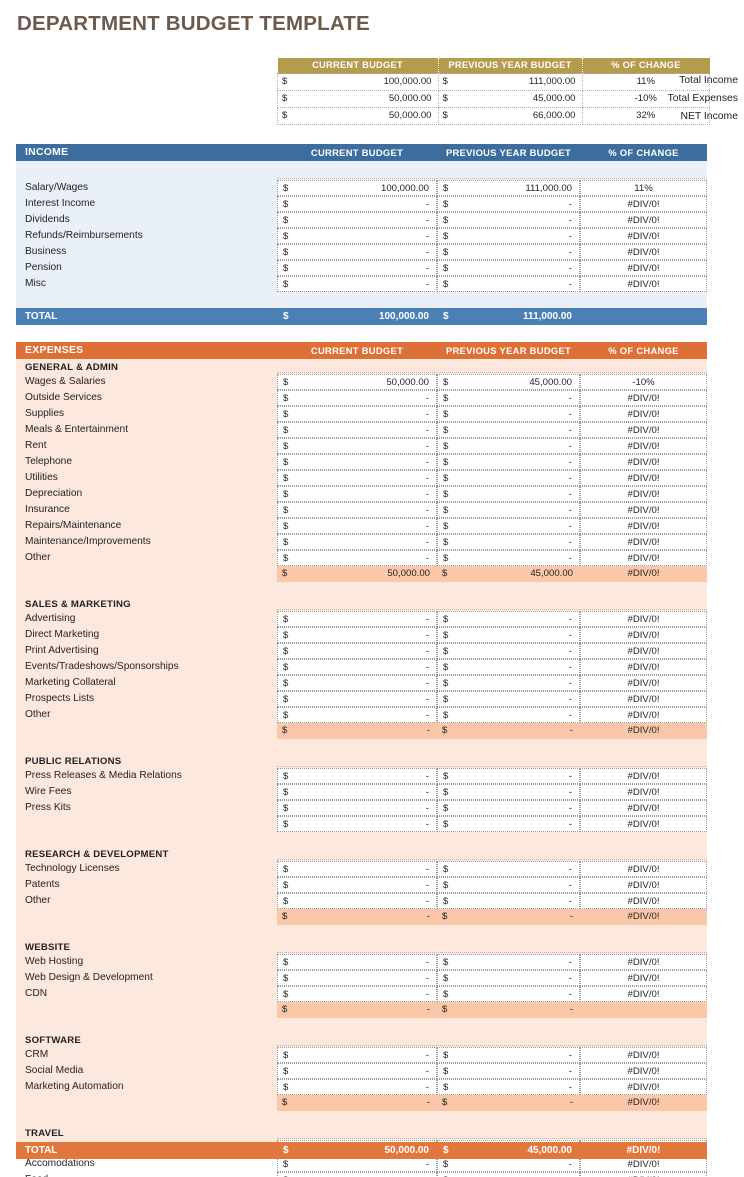 Image resolution: width=744 pixels, height=1177 pixels. Describe the element at coordinates (571, 1009) in the screenshot. I see `amount-value: -` at that location.